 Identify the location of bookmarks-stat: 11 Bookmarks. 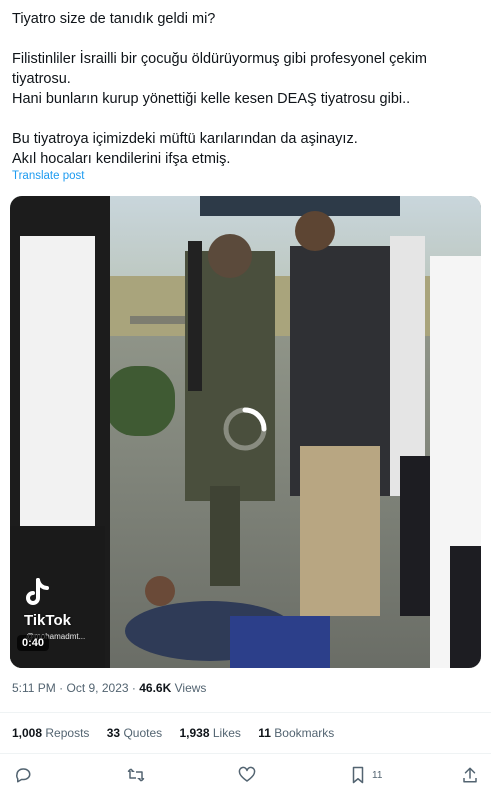
(296, 733).